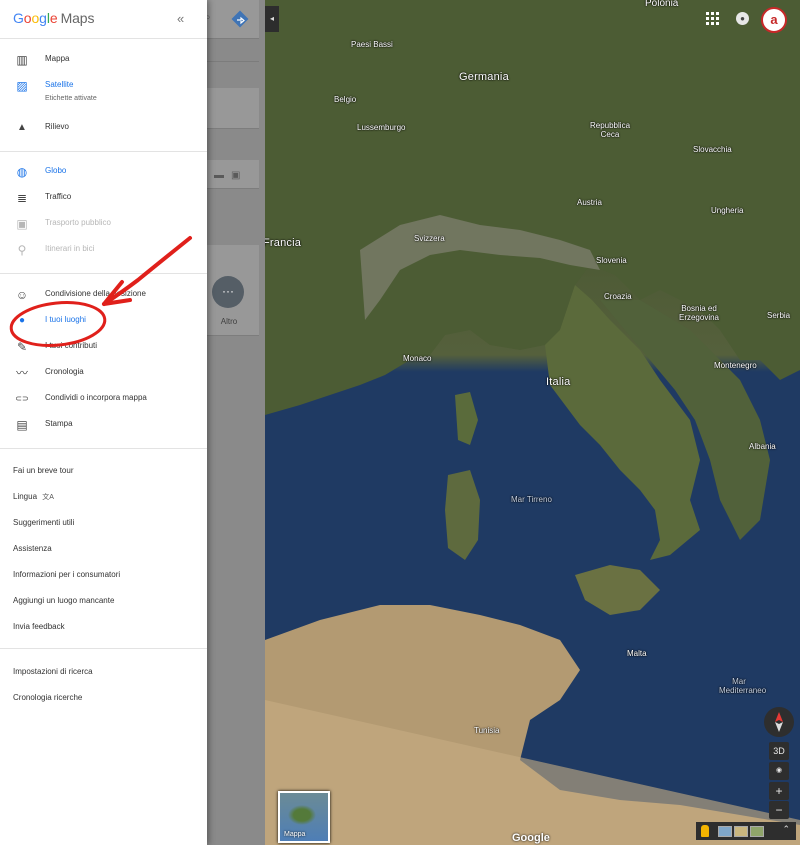 The height and width of the screenshot is (845, 800). I want to click on panel-card, so click(233, 108).